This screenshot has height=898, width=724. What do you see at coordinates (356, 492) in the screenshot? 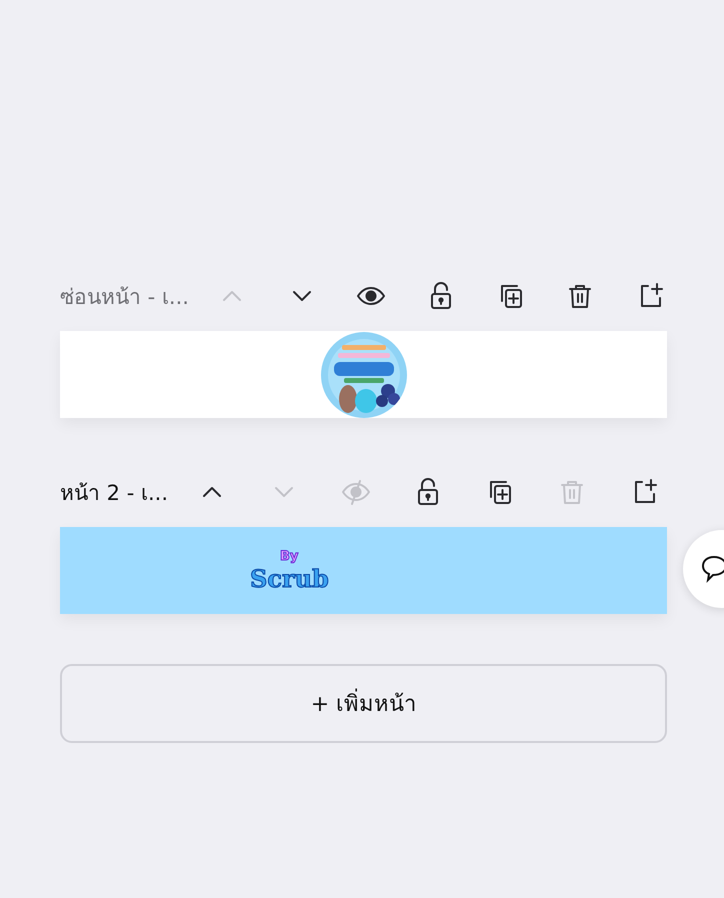
I see `eye-slash-icon` at bounding box center [356, 492].